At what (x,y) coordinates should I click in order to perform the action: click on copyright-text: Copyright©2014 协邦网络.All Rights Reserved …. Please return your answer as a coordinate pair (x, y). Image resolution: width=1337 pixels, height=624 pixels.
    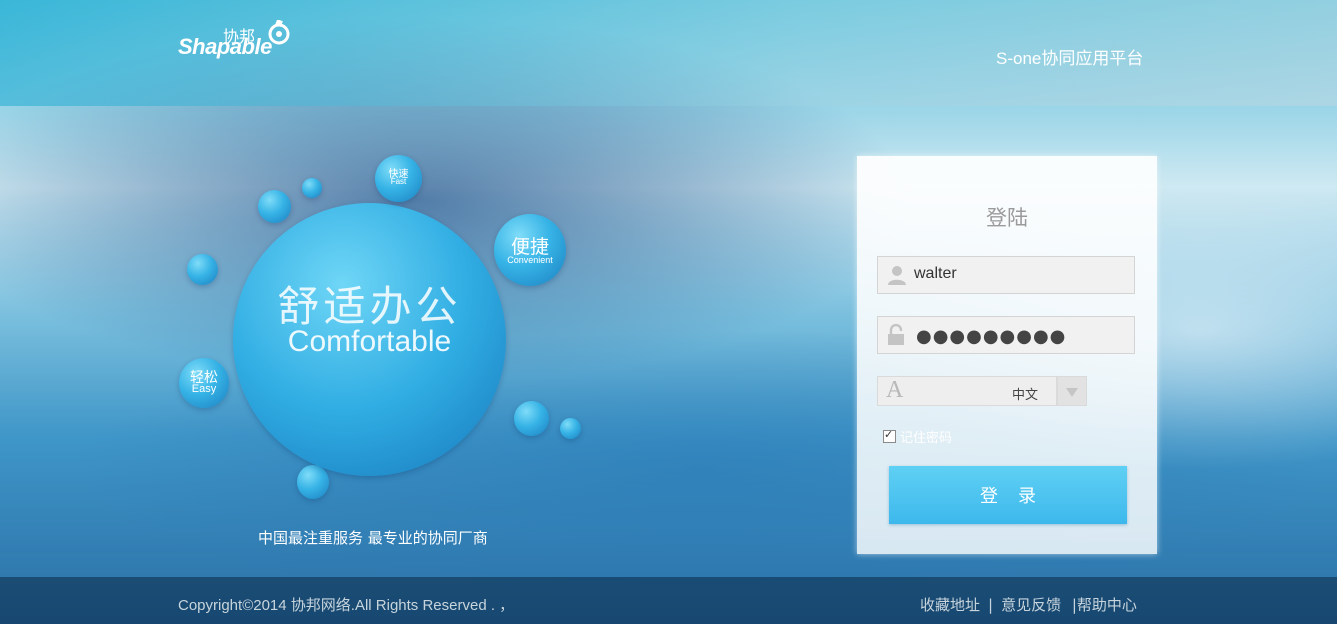
    Looking at the image, I should click on (346, 605).